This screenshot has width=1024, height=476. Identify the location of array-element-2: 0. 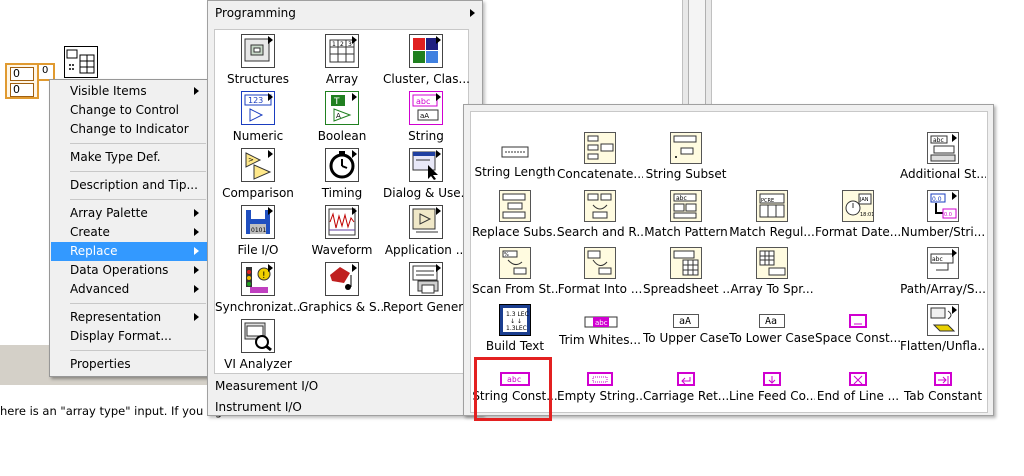
(22, 90).